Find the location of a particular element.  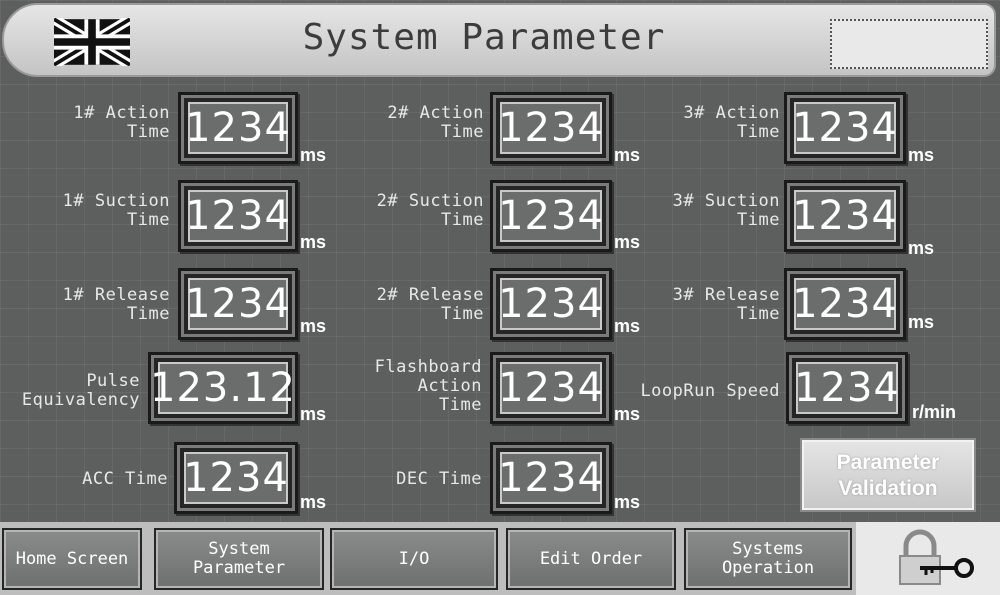

suction1-value: 1234 is located at coordinates (237, 216).